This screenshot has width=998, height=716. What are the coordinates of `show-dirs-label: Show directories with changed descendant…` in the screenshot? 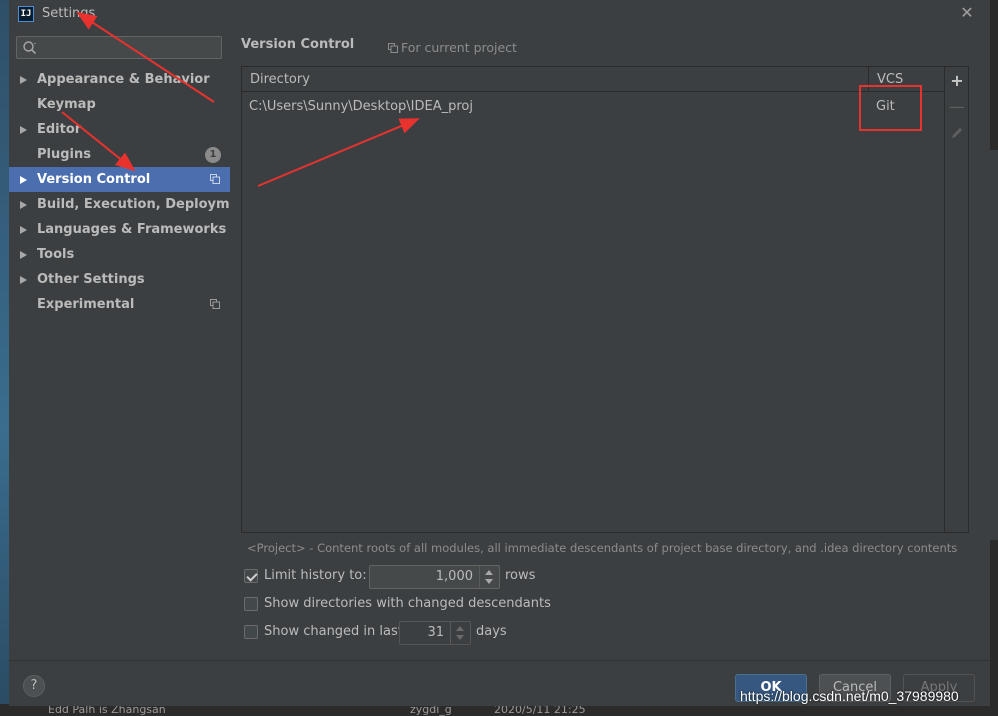 It's located at (407, 603).